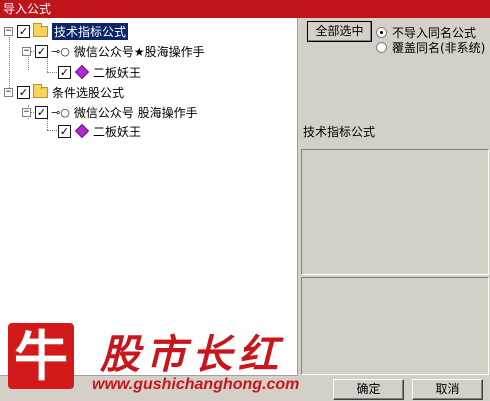 The image size is (490, 401). I want to click on radio-unselected-icon, so click(381, 47).